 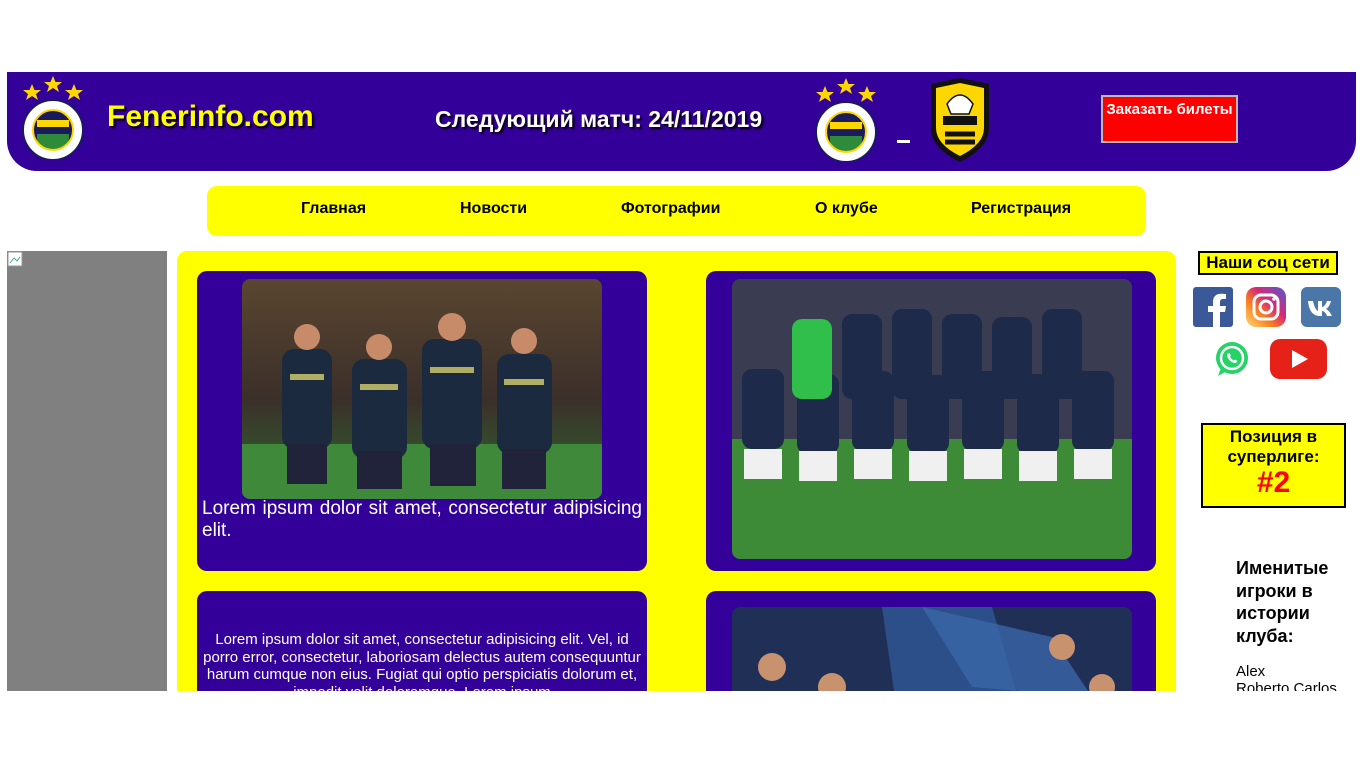 What do you see at coordinates (932, 649) in the screenshot?
I see `fans-photo` at bounding box center [932, 649].